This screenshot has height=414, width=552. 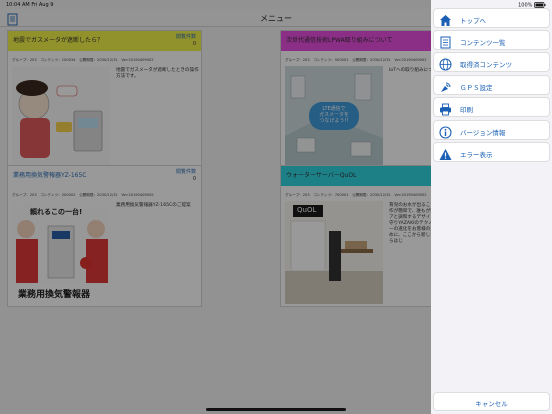 I want to click on menu-item-downloaded-content: 取得済コンテンツ, so click(x=491, y=62).